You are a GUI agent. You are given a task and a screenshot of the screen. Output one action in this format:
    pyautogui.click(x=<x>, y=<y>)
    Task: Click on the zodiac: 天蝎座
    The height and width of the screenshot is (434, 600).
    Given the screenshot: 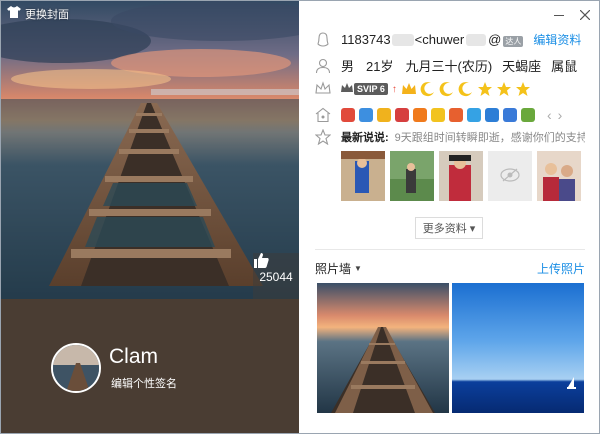 What is the action you would take?
    pyautogui.click(x=522, y=66)
    